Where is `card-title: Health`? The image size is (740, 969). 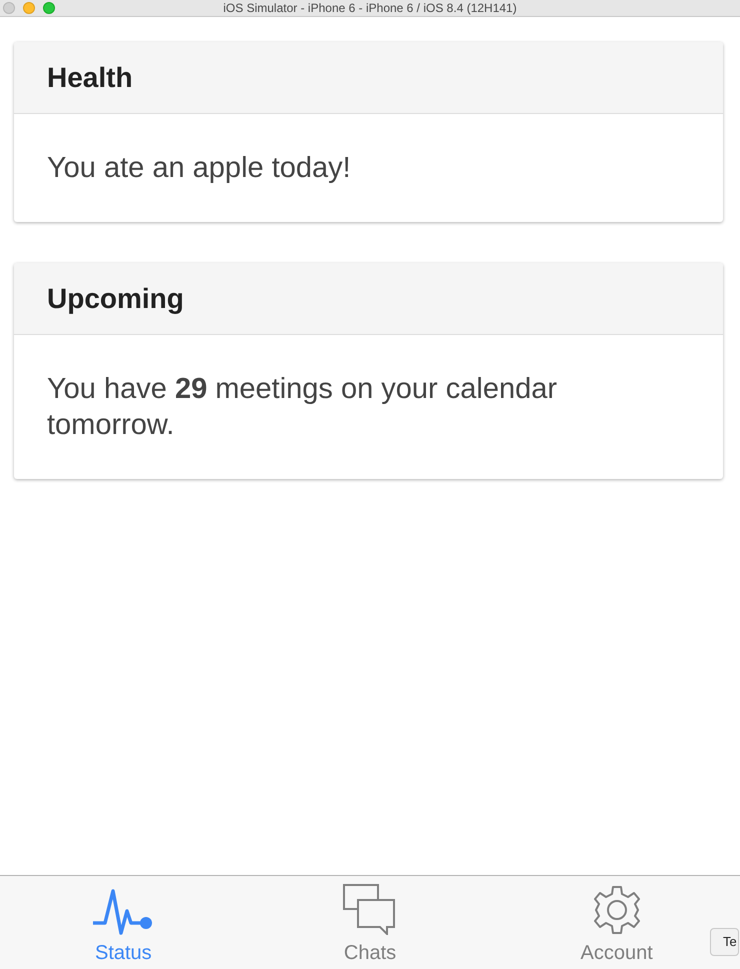
card-title: Health is located at coordinates (90, 78).